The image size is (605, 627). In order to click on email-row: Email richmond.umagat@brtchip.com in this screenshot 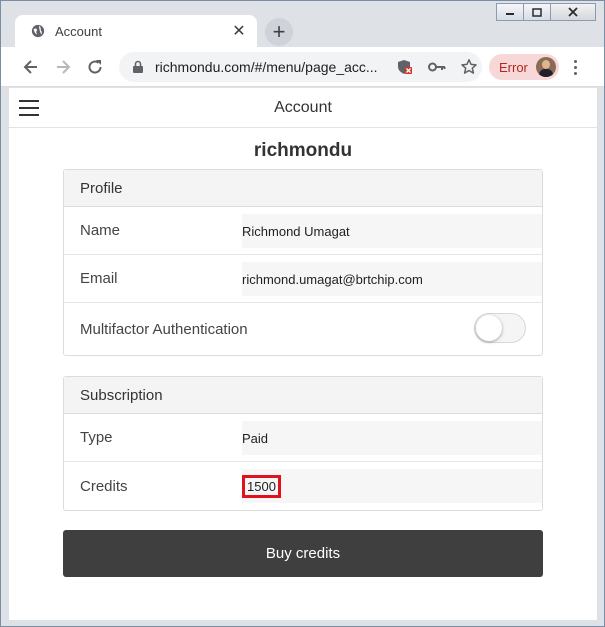, I will do `click(303, 279)`.